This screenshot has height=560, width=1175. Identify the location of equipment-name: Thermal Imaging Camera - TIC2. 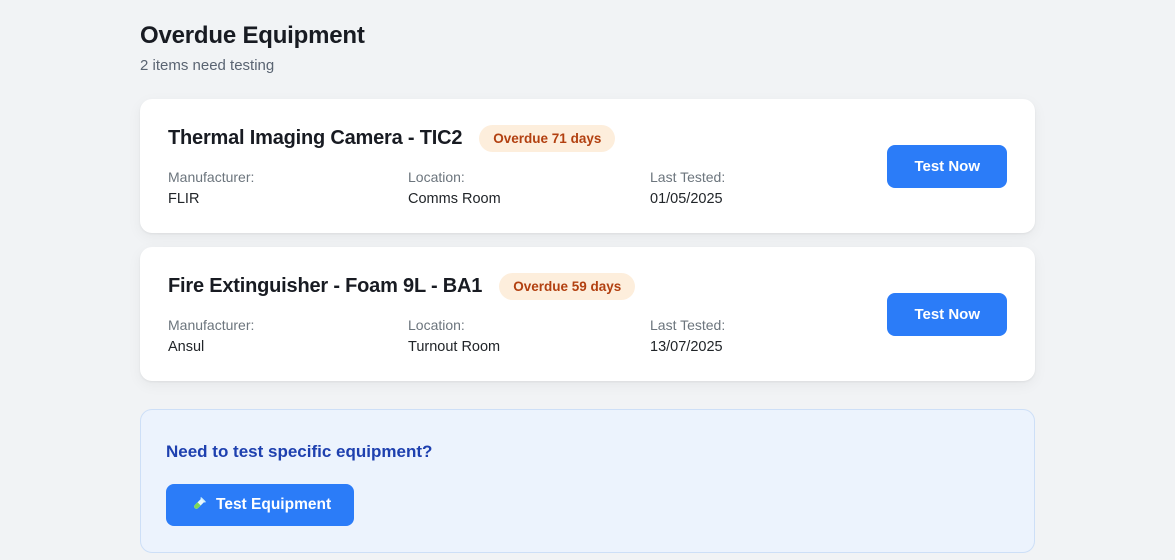
(315, 138).